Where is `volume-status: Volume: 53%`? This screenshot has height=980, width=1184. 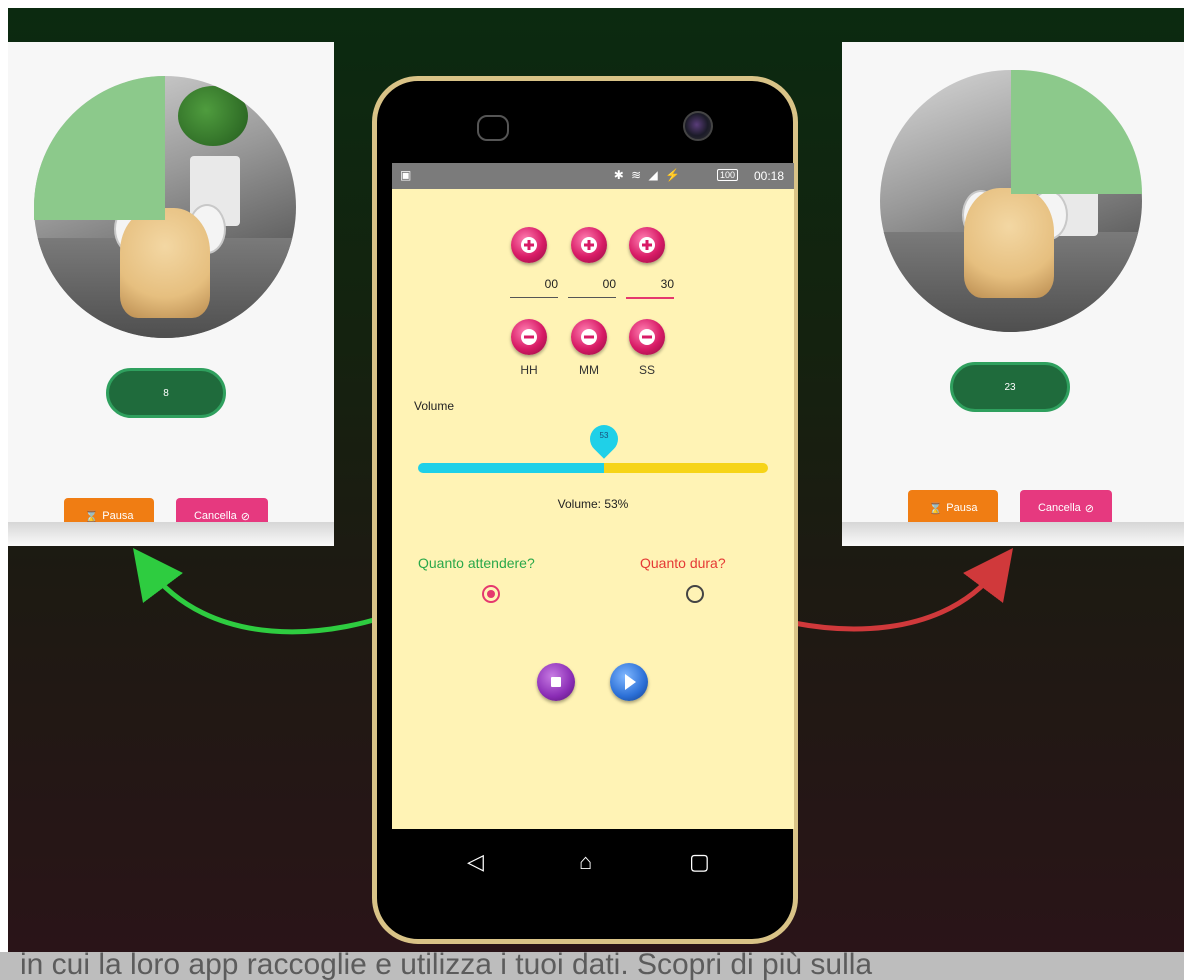
volume-status: Volume: 53% is located at coordinates (593, 504).